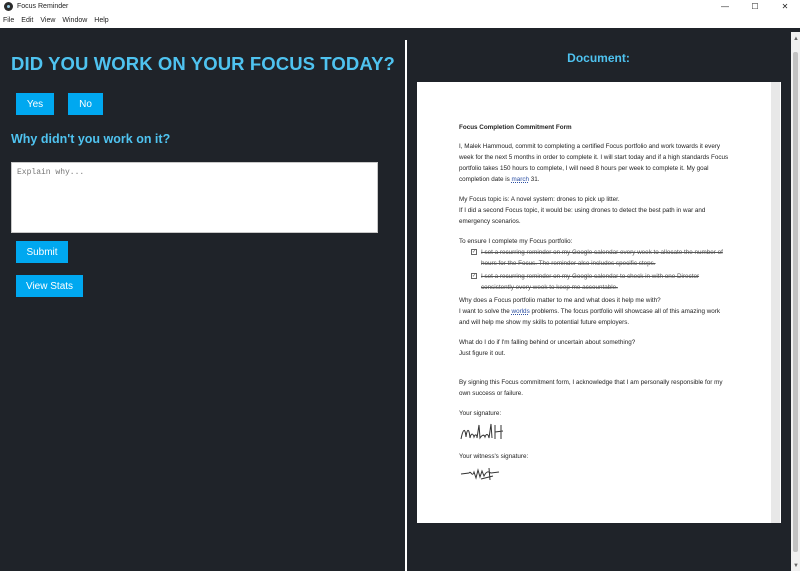  Describe the element at coordinates (515, 127) in the screenshot. I see `document-title: Focus Completion Commitment Form` at that location.